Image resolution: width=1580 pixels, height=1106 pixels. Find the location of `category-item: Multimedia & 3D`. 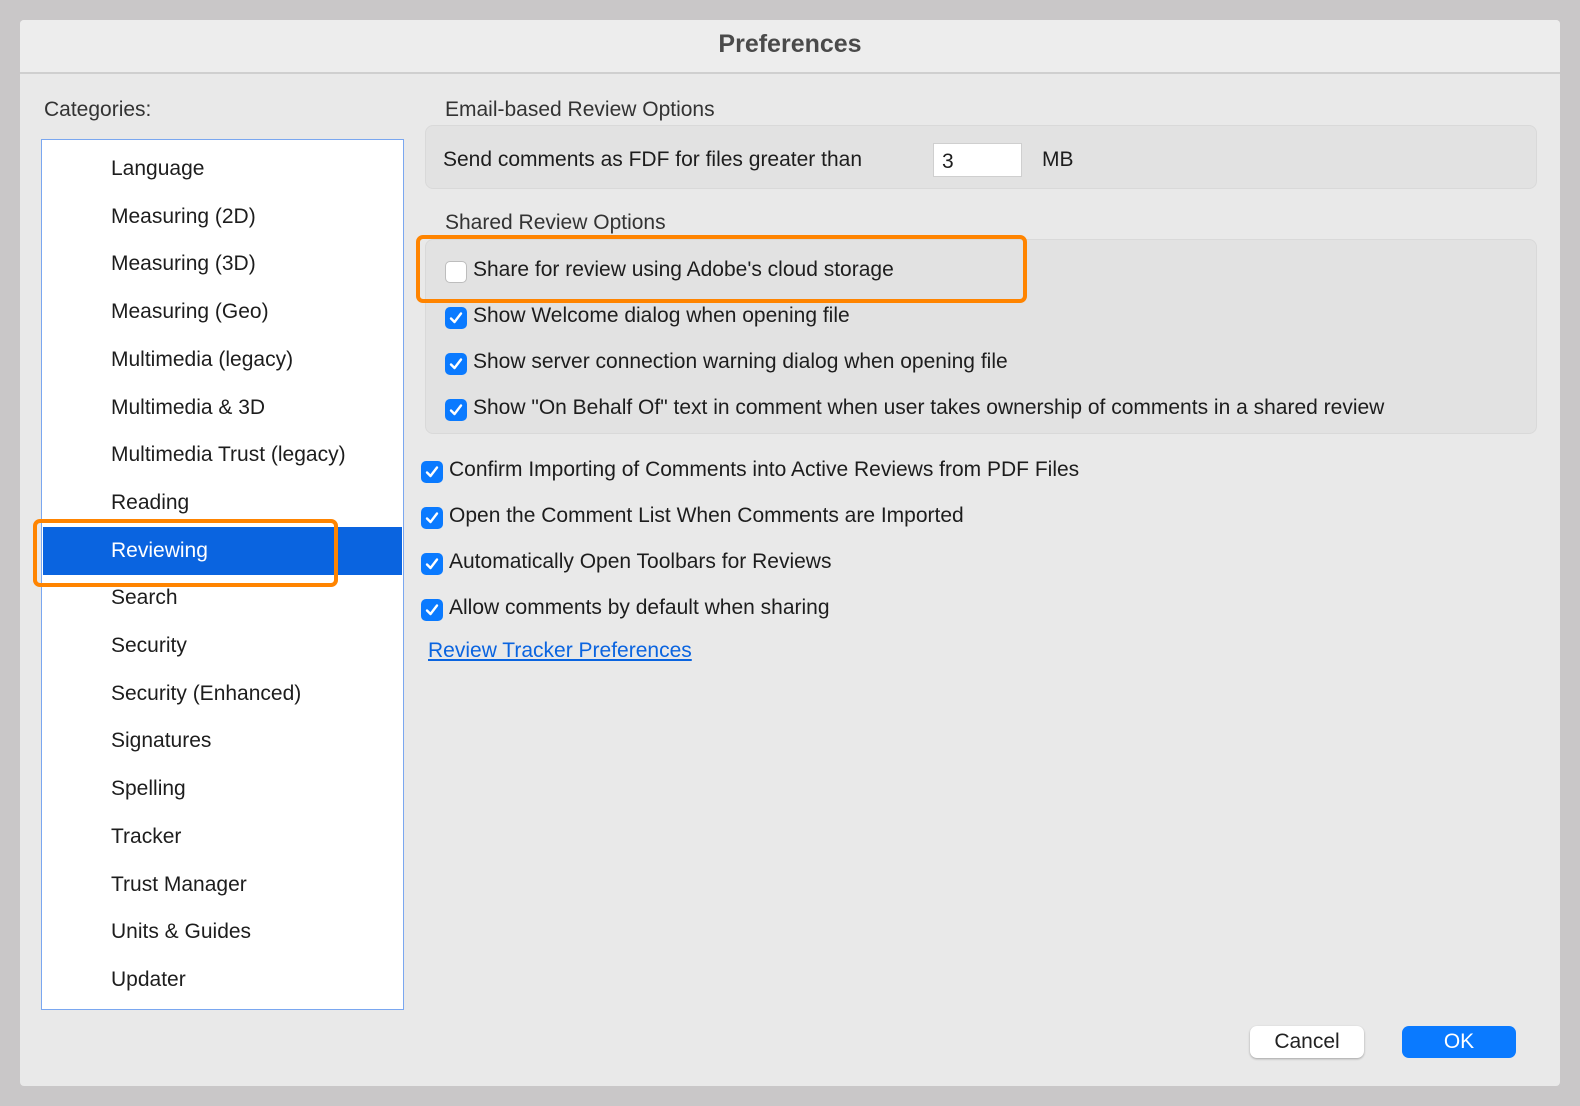

category-item: Multimedia & 3D is located at coordinates (222, 408).